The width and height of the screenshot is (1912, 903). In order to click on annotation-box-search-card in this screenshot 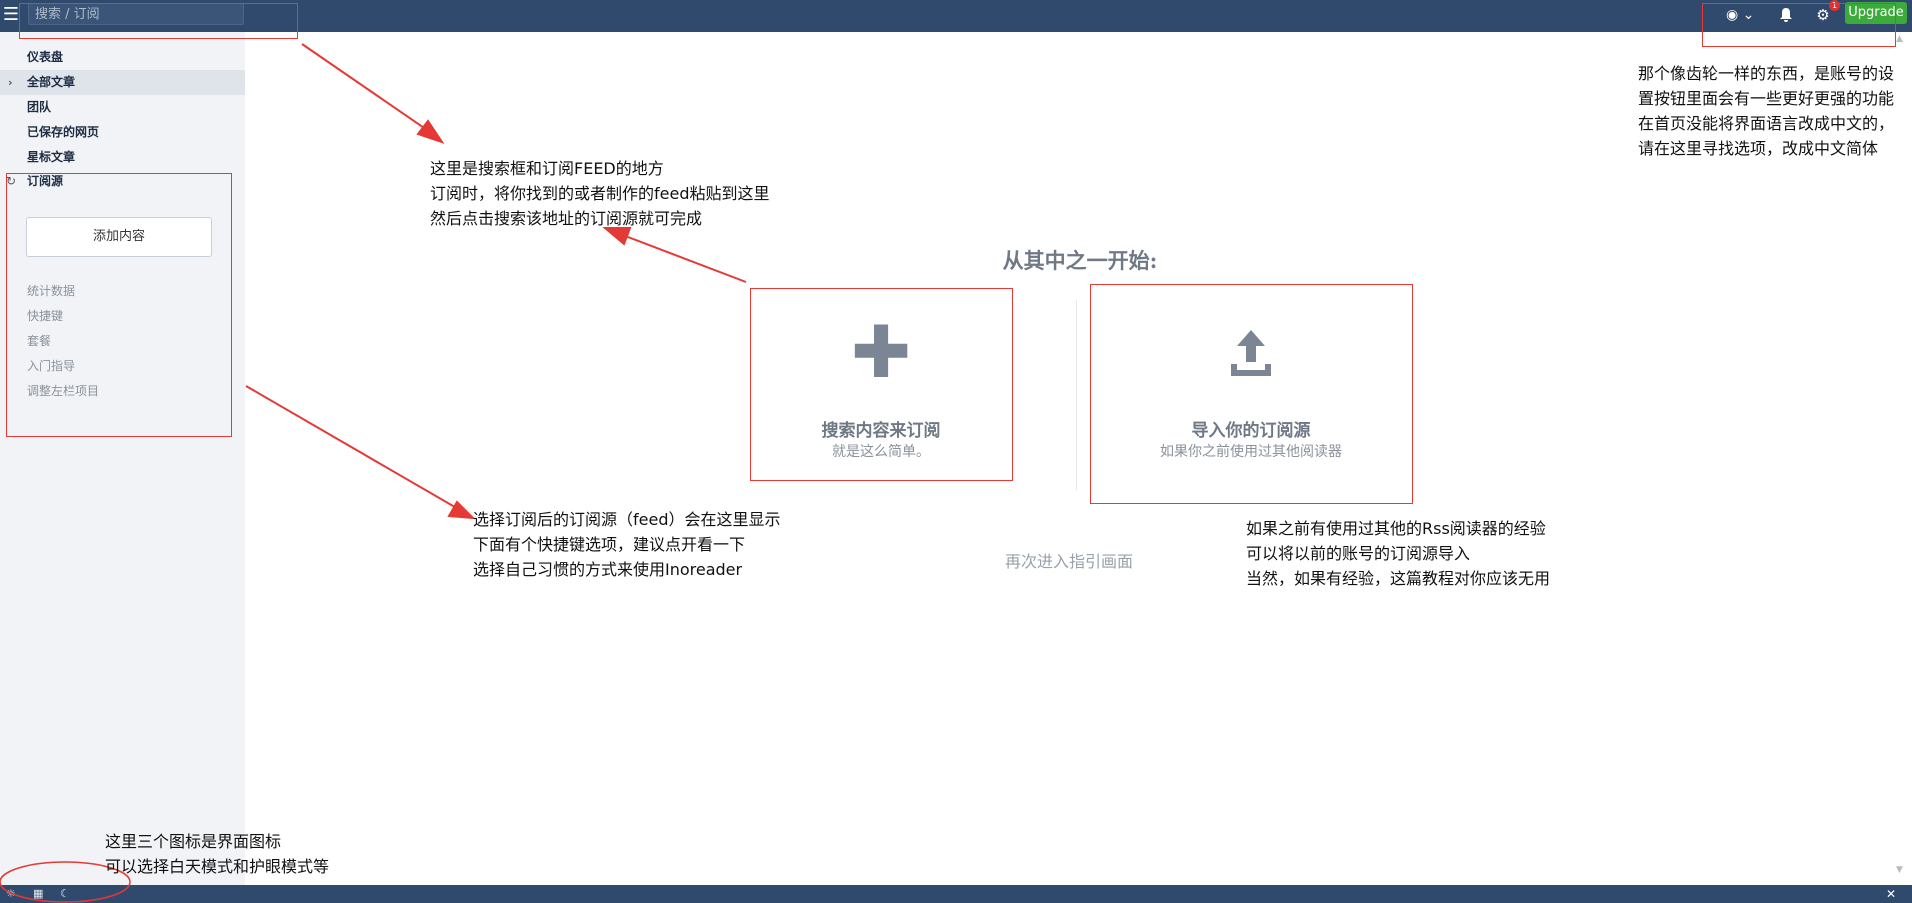, I will do `click(881, 384)`.